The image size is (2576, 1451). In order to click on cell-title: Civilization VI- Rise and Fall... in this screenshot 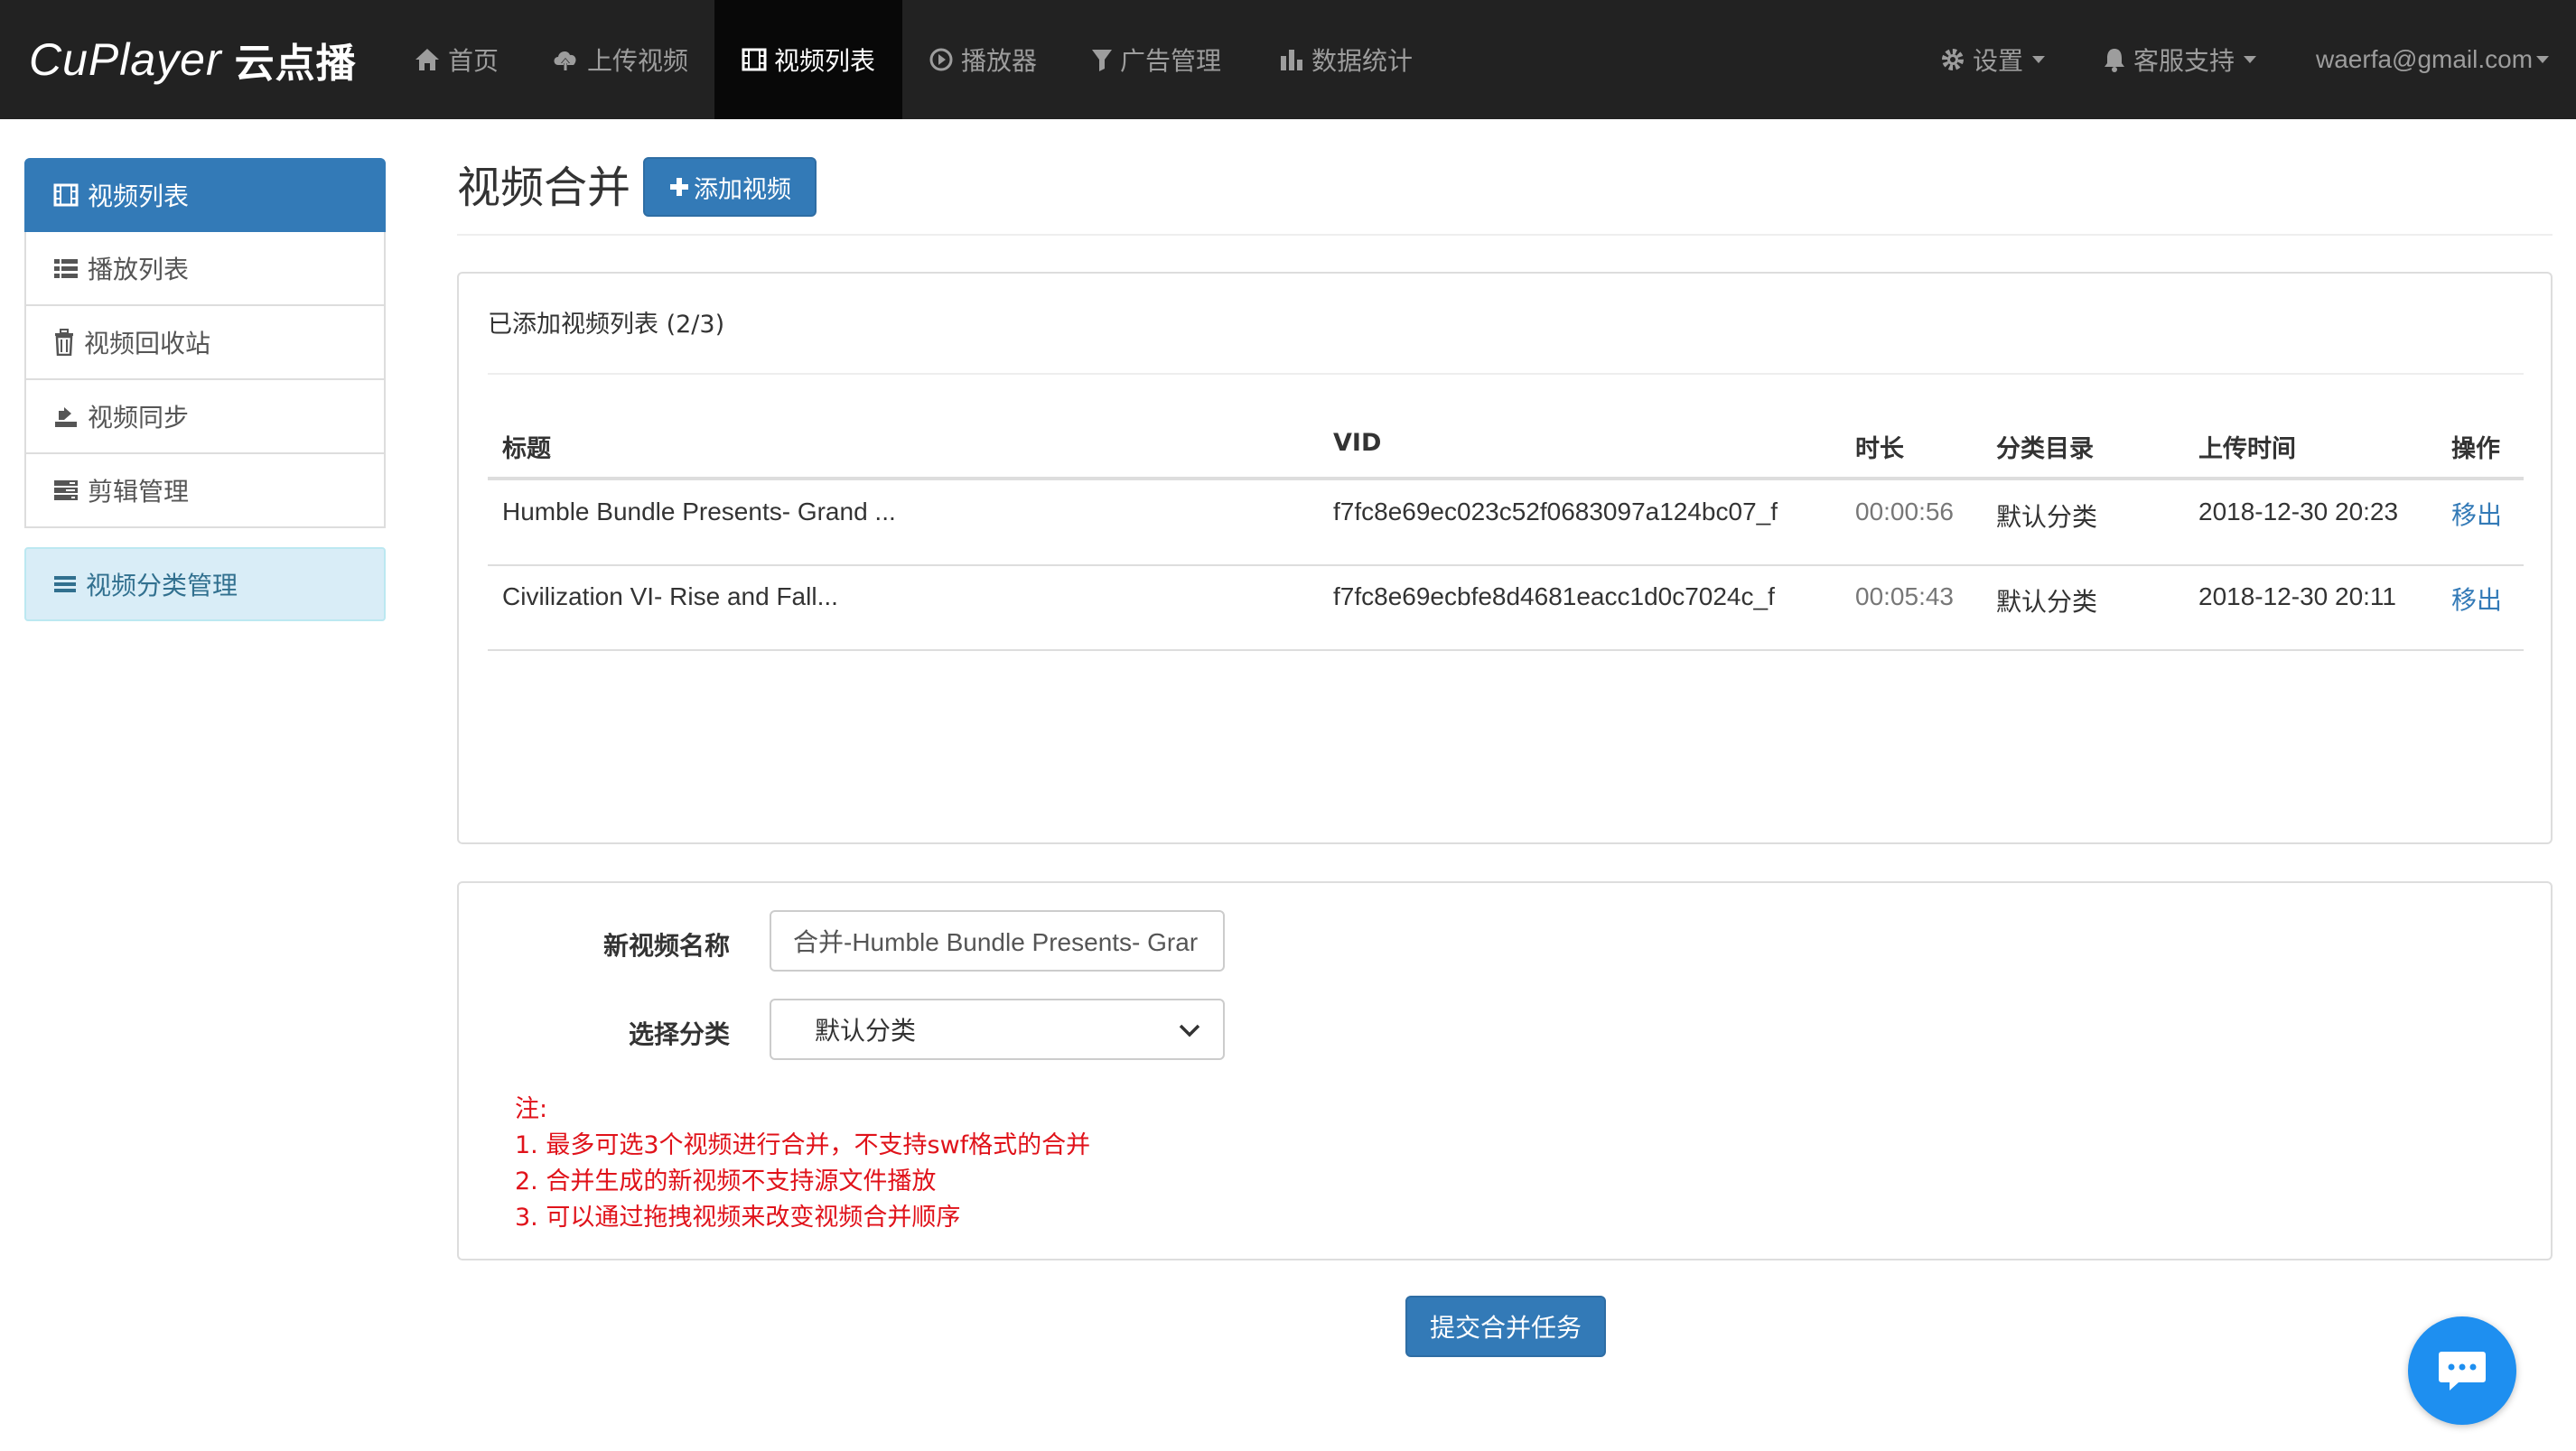, I will do `click(670, 596)`.